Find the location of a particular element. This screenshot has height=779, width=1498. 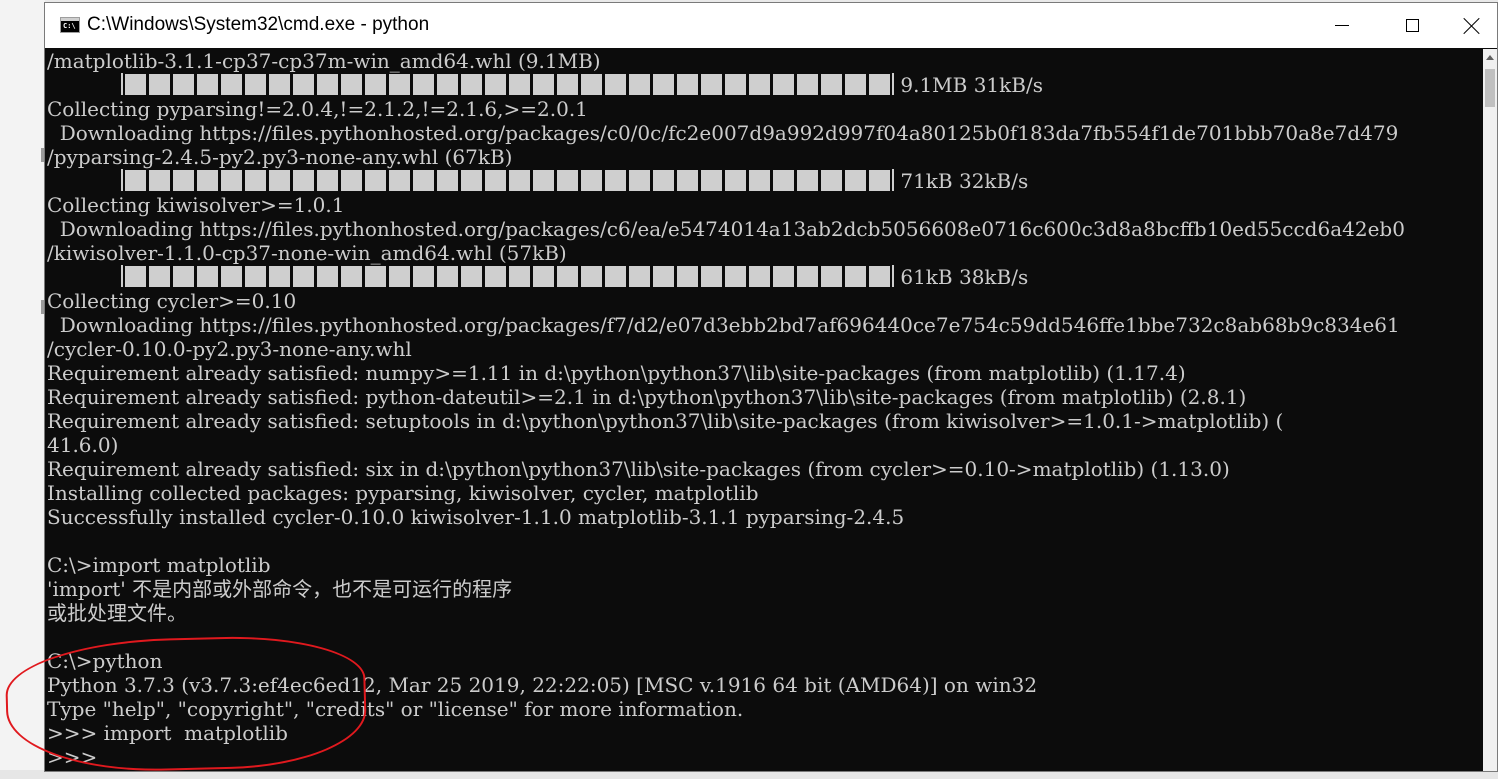

console-line: /cycler-0.10.0-py2.py3-none-any.whl is located at coordinates (229, 349).